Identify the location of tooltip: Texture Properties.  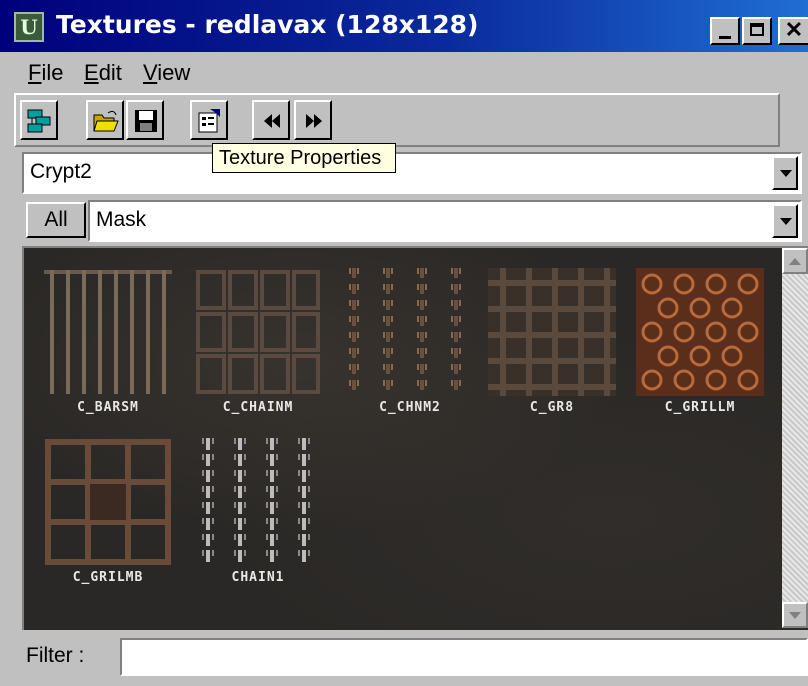
(304, 158).